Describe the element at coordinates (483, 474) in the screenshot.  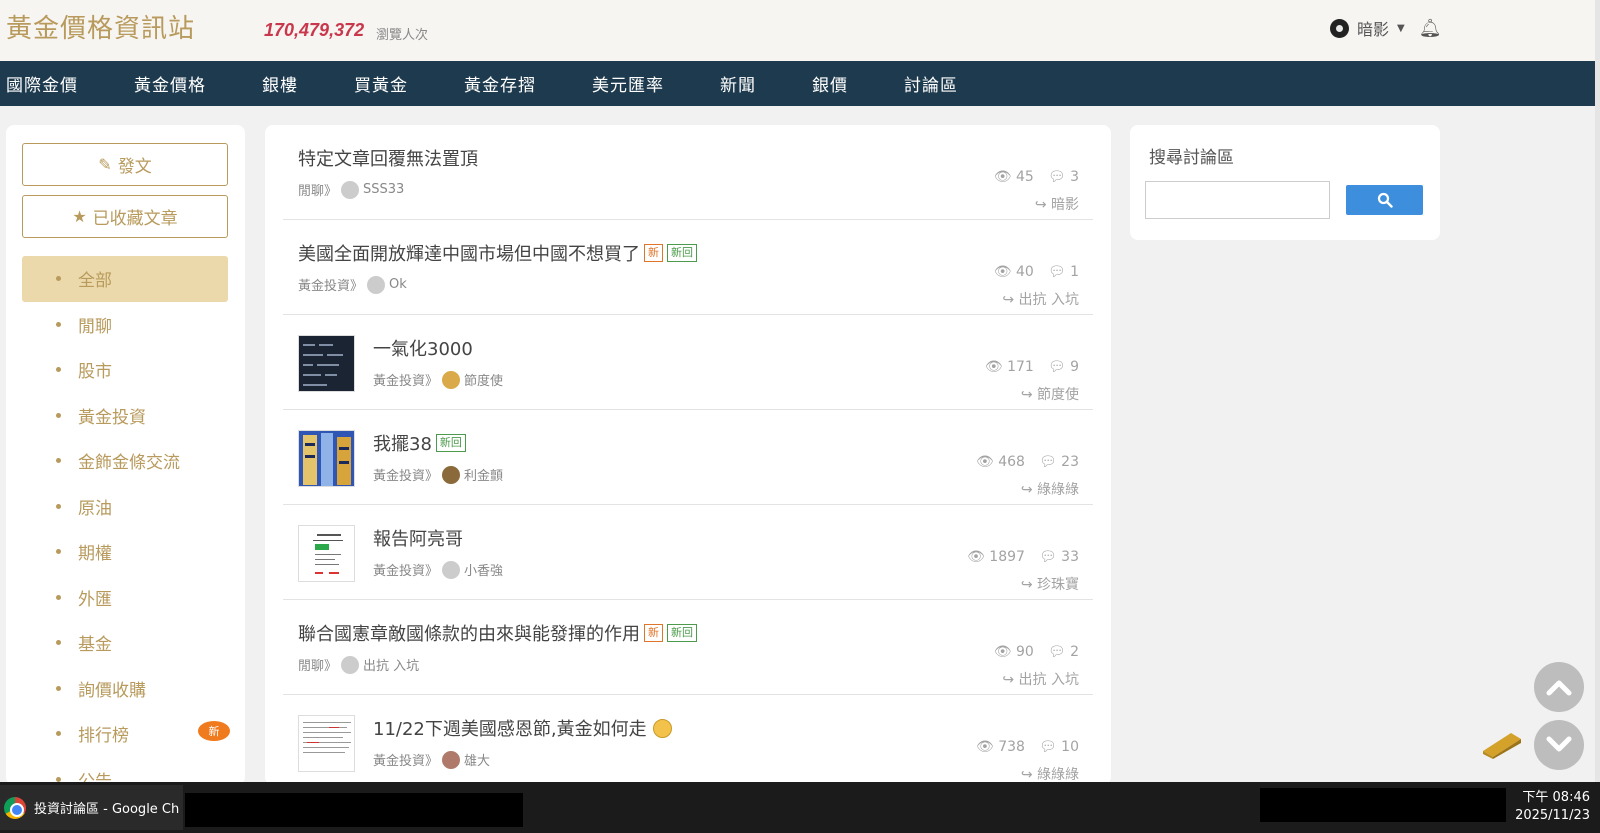
I see `post-author: 利金顫` at that location.